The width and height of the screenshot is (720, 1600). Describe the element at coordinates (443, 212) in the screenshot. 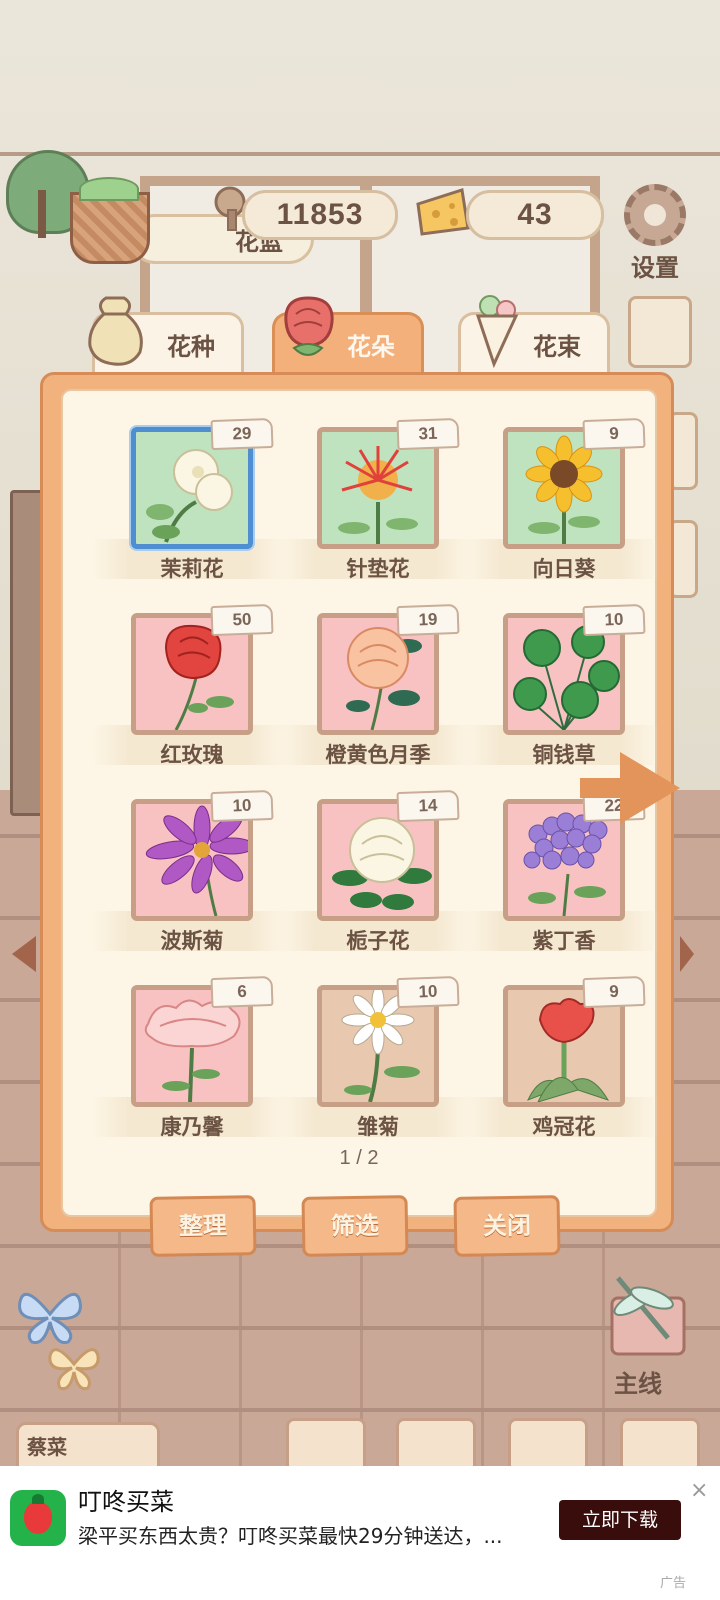

I see `cheese-icon` at that location.